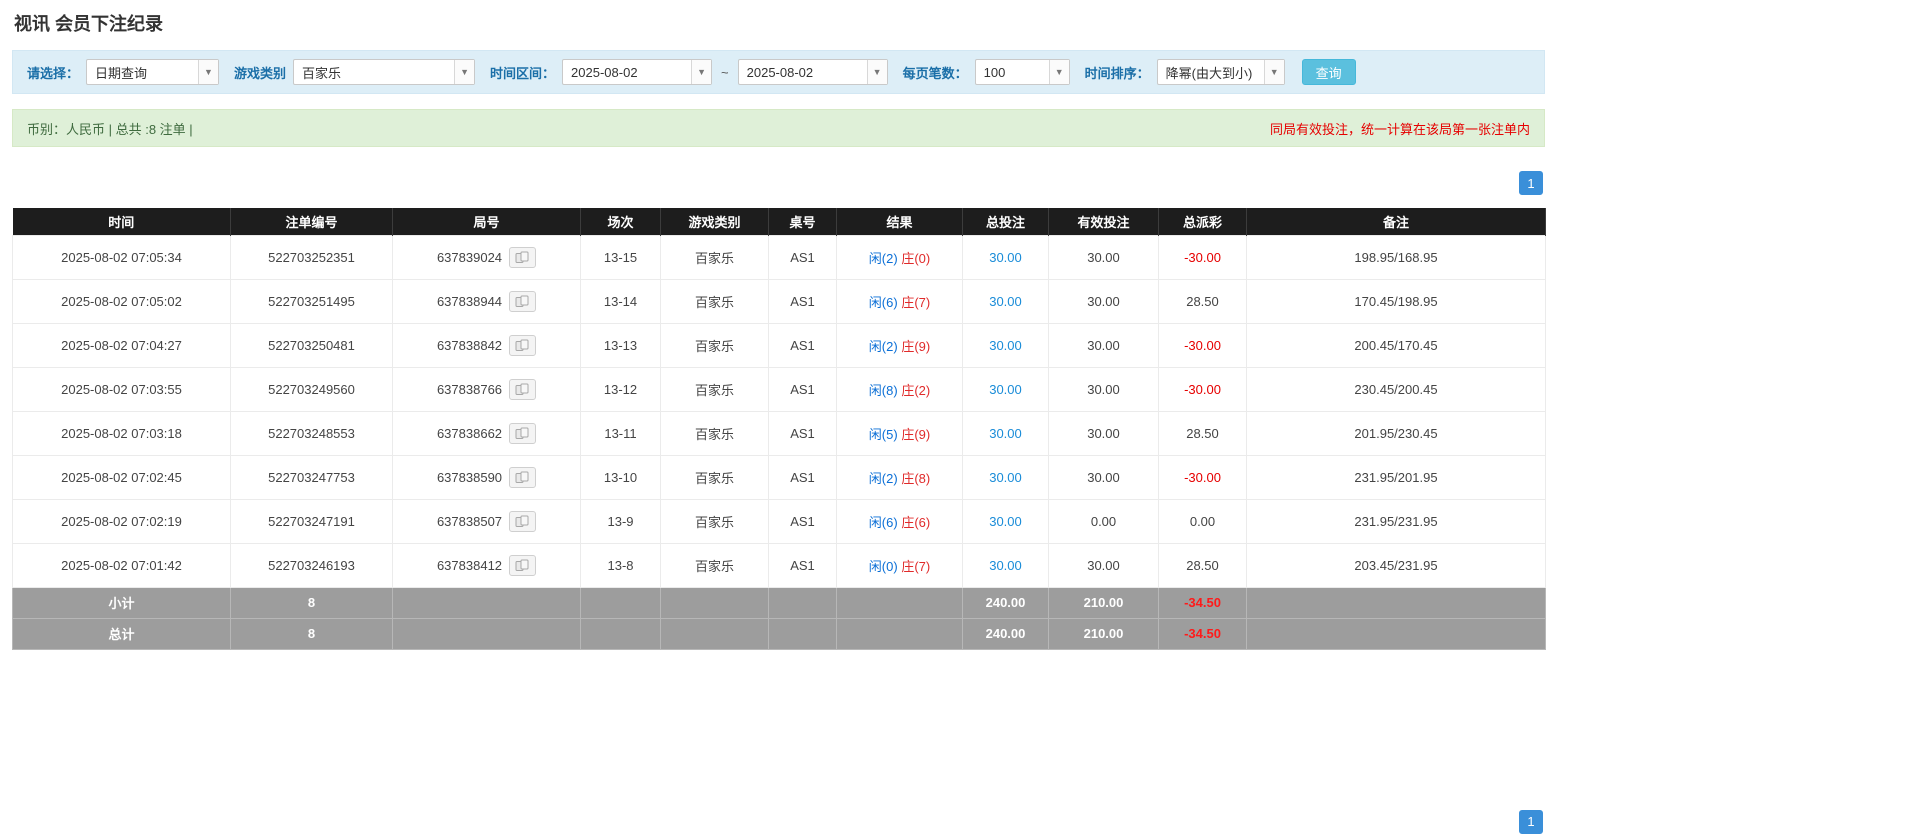 The height and width of the screenshot is (834, 1919). I want to click on cell-note: 201.95/230.45, so click(1396, 433).